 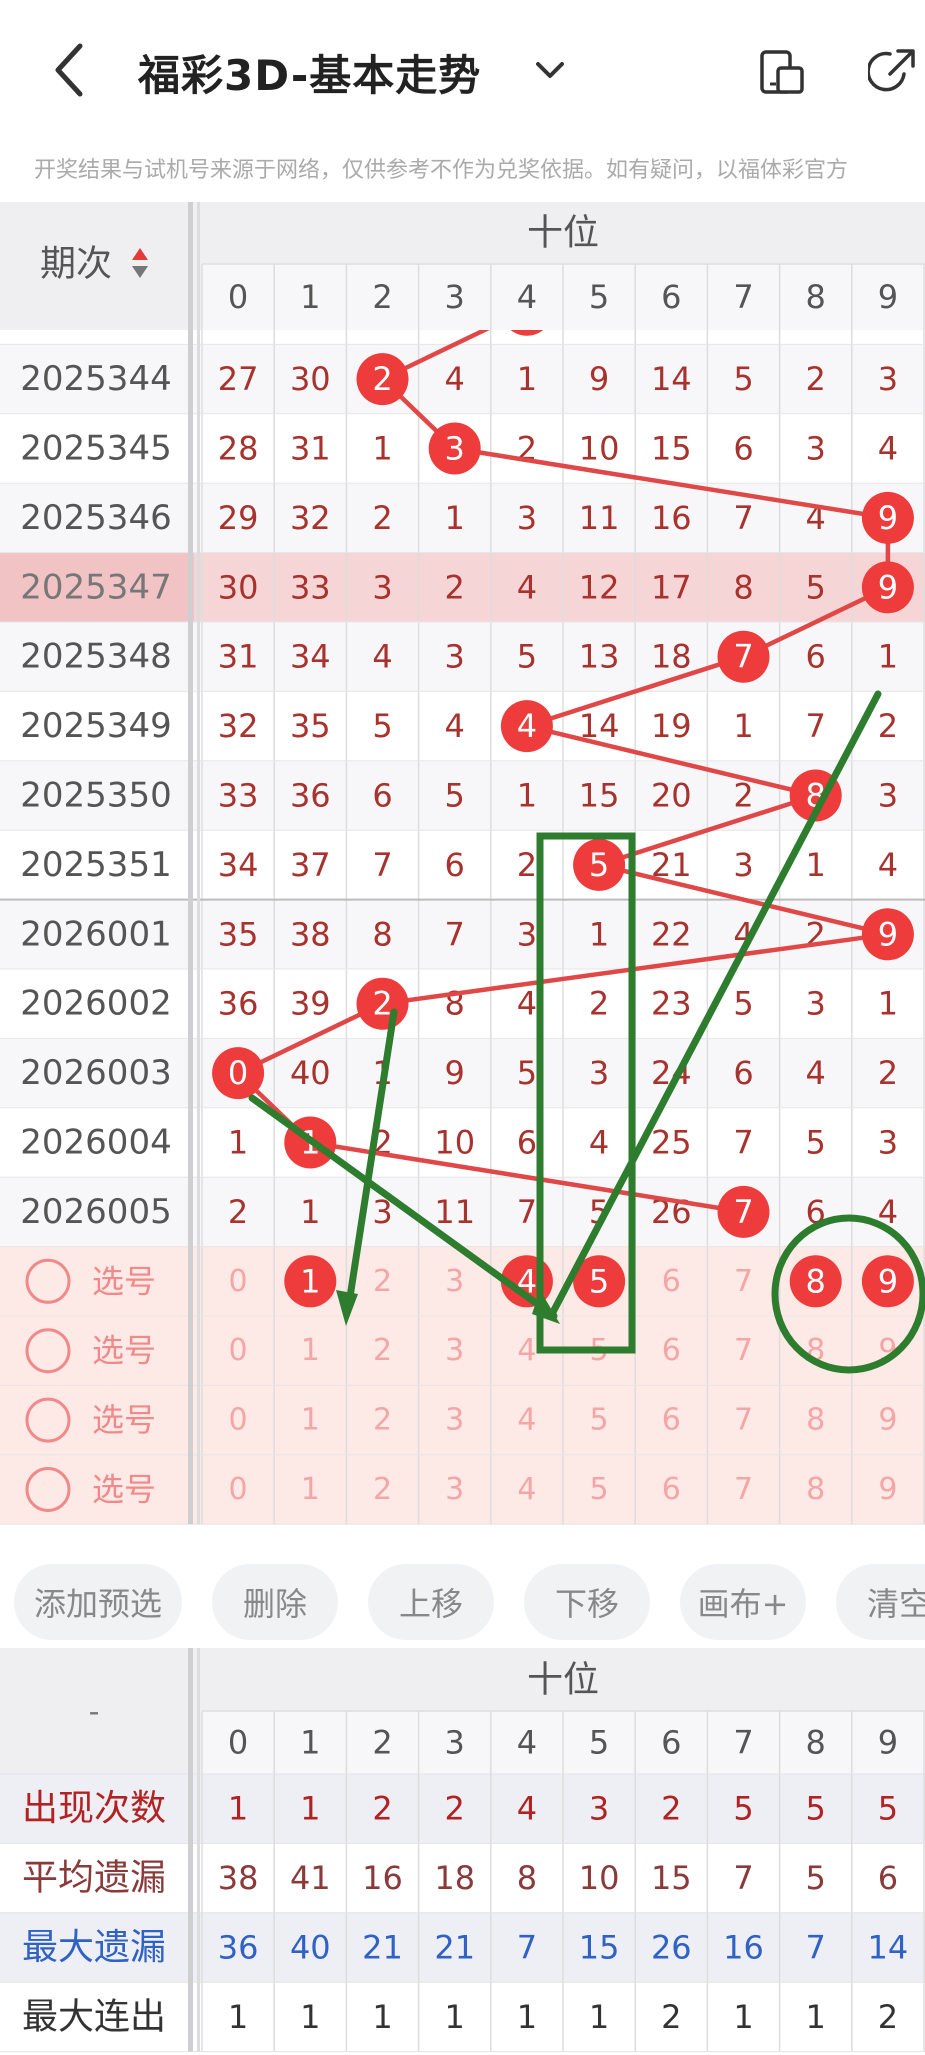 What do you see at coordinates (743, 1743) in the screenshot?
I see `stats-digit-header: 7` at bounding box center [743, 1743].